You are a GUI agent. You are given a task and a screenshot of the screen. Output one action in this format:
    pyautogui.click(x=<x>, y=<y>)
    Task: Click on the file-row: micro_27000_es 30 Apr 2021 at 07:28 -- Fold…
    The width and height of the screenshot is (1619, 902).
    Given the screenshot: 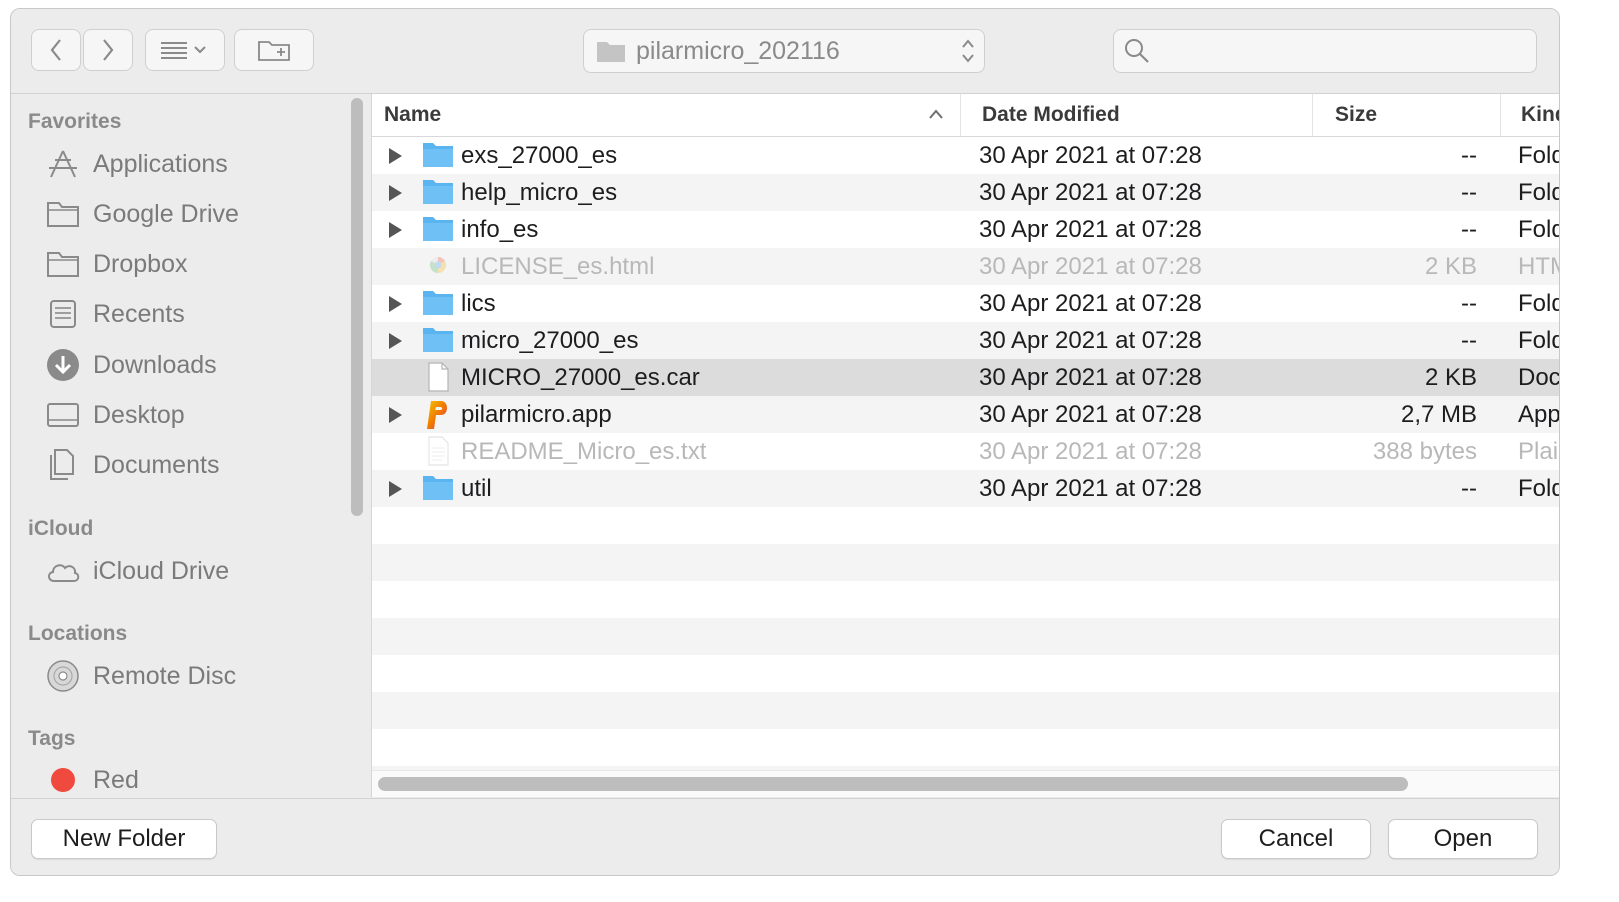 What is the action you would take?
    pyautogui.click(x=965, y=340)
    